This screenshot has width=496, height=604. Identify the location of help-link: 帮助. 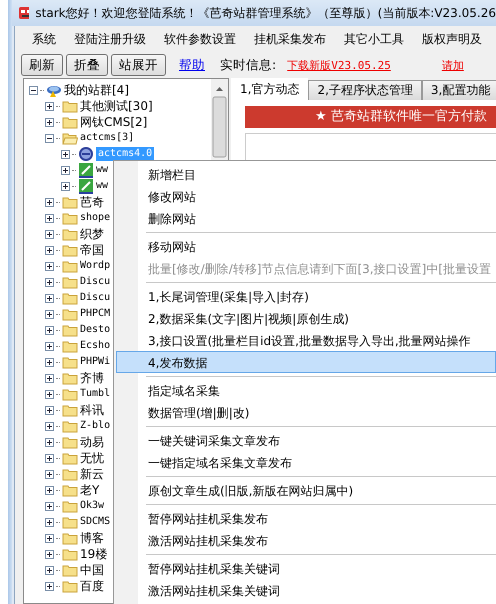
(192, 65).